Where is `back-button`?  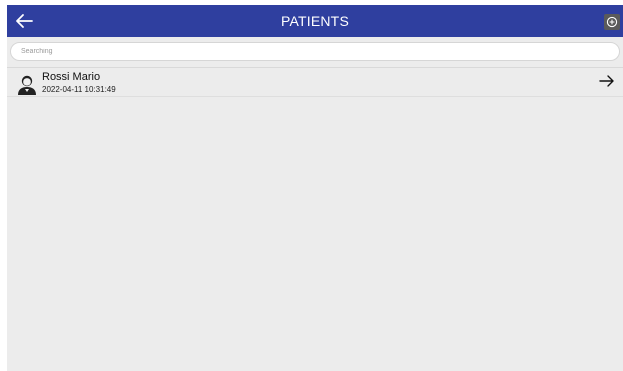
back-button is located at coordinates (24, 21).